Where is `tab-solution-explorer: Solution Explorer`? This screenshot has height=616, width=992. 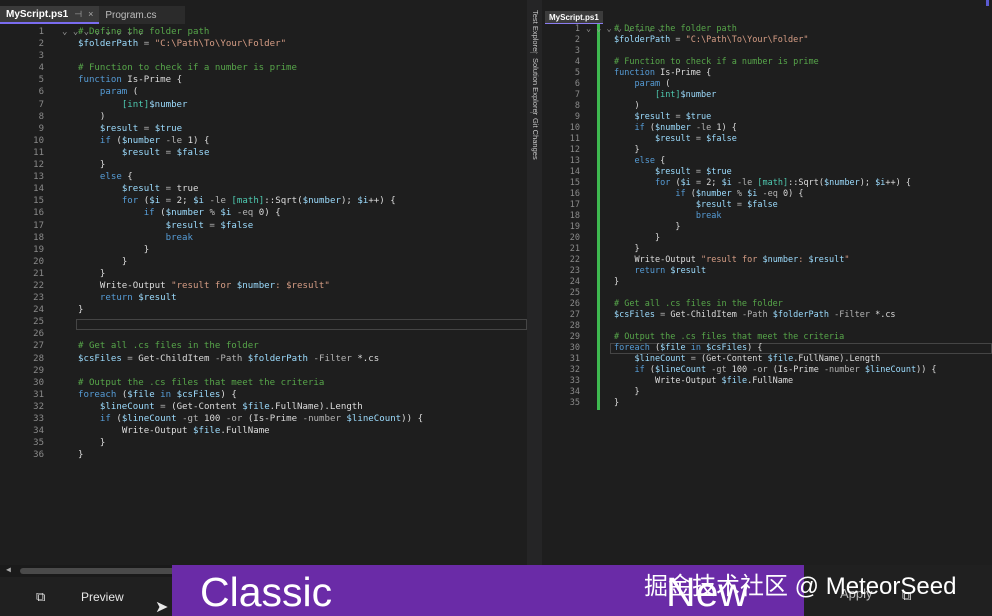 tab-solution-explorer: Solution Explorer is located at coordinates (534, 86).